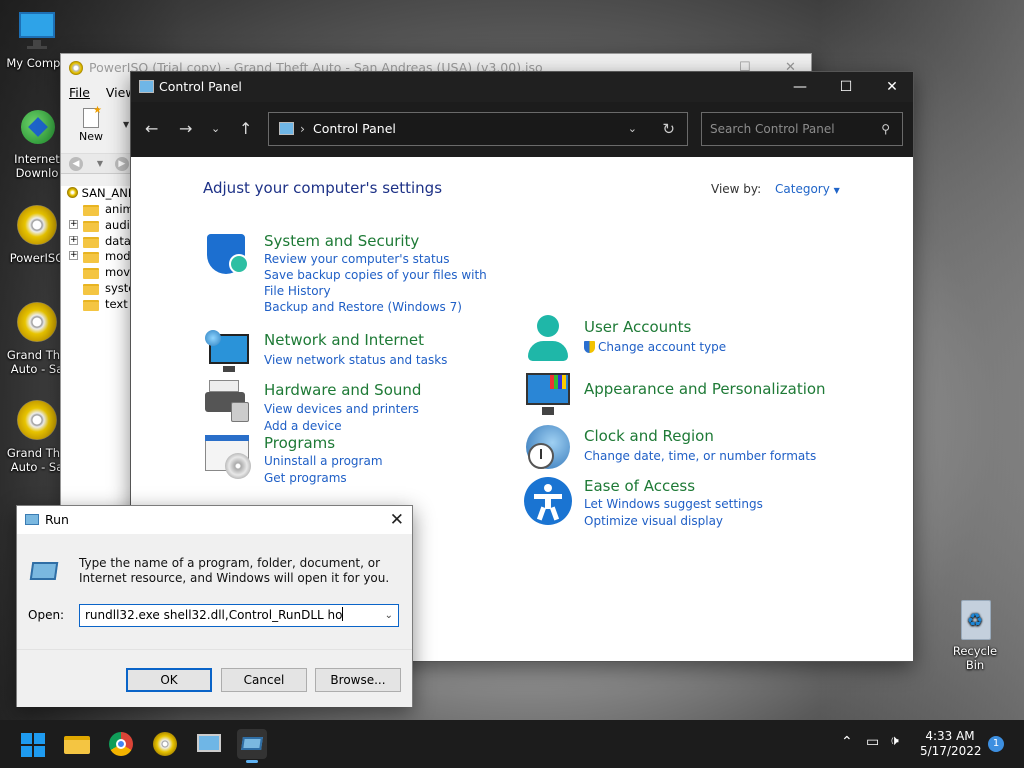 Image resolution: width=1024 pixels, height=768 pixels. What do you see at coordinates (95, 273) in the screenshot?
I see `tree-item: movie` at bounding box center [95, 273].